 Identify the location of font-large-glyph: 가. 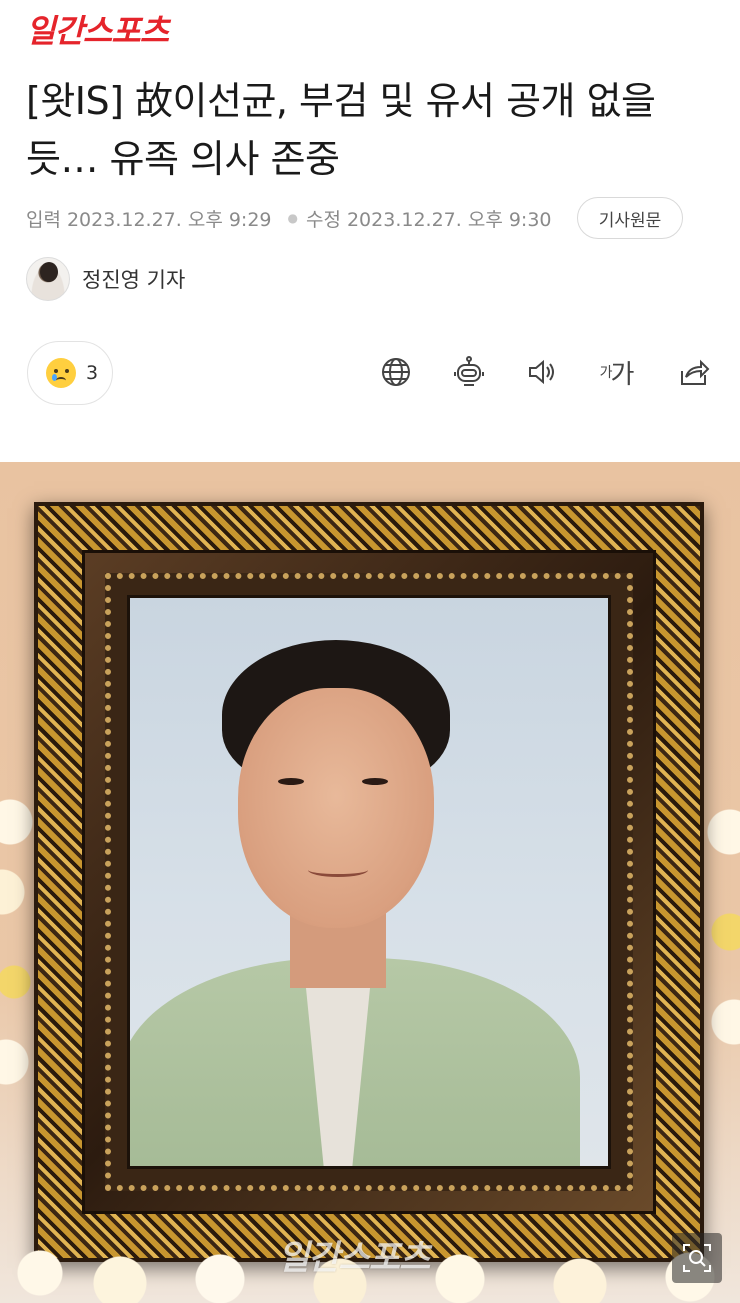
(622, 374).